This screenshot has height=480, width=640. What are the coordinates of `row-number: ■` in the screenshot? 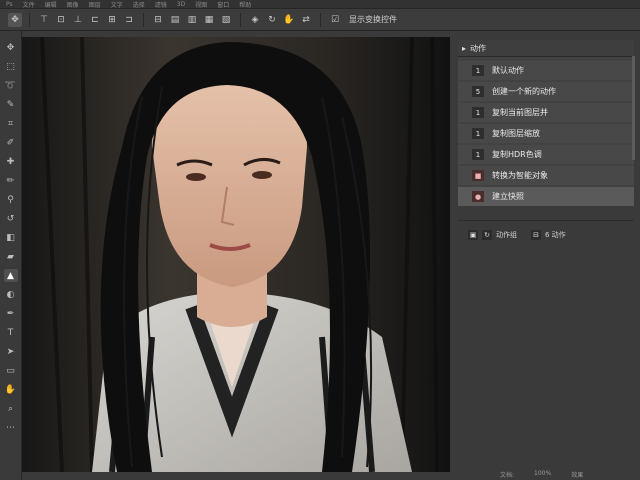 It's located at (478, 175).